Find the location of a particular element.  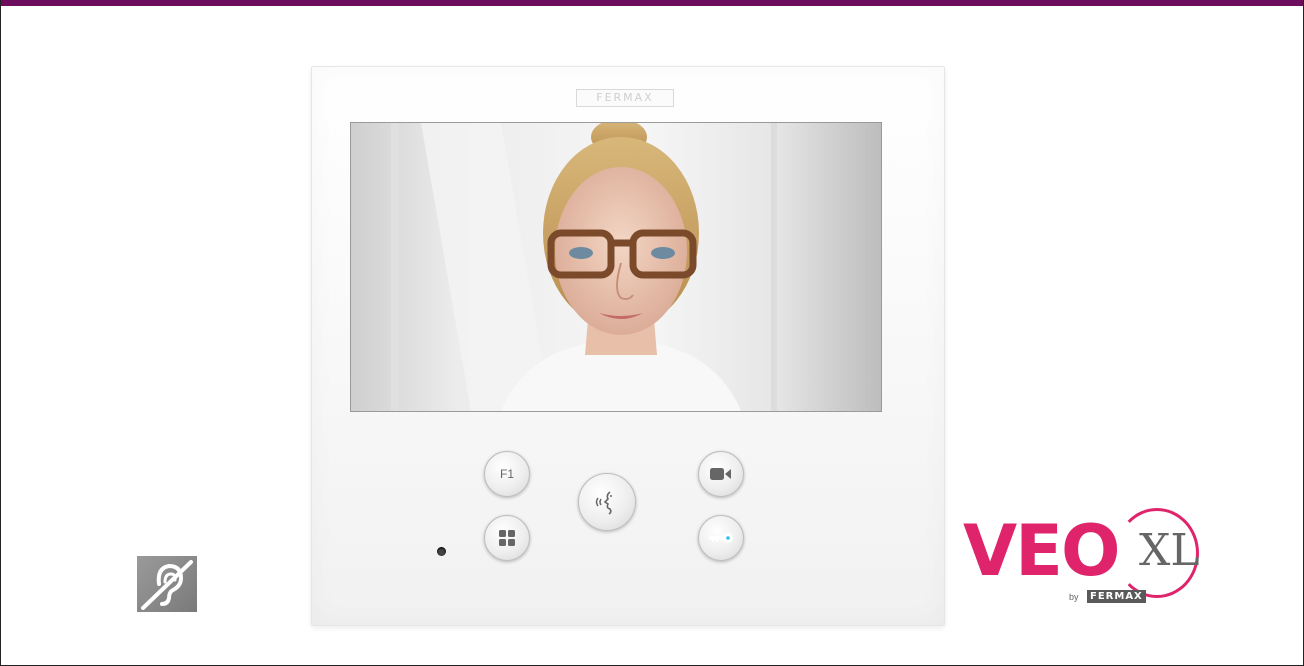

f1-label: F1 is located at coordinates (506, 474).